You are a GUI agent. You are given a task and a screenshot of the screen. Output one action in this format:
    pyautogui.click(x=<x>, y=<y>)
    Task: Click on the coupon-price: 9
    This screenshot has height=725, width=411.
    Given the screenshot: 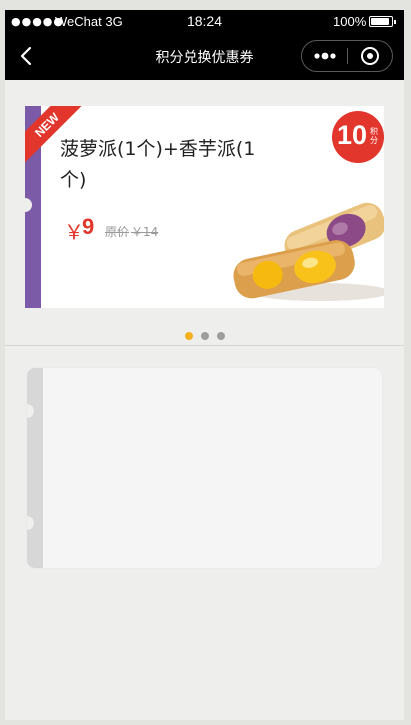 What is the action you would take?
    pyautogui.click(x=88, y=226)
    